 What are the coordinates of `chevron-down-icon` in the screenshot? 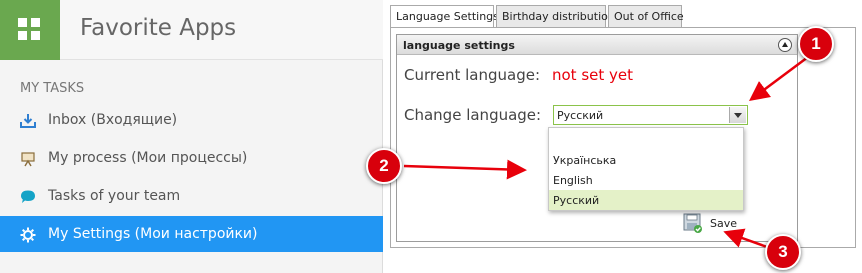 It's located at (737, 115).